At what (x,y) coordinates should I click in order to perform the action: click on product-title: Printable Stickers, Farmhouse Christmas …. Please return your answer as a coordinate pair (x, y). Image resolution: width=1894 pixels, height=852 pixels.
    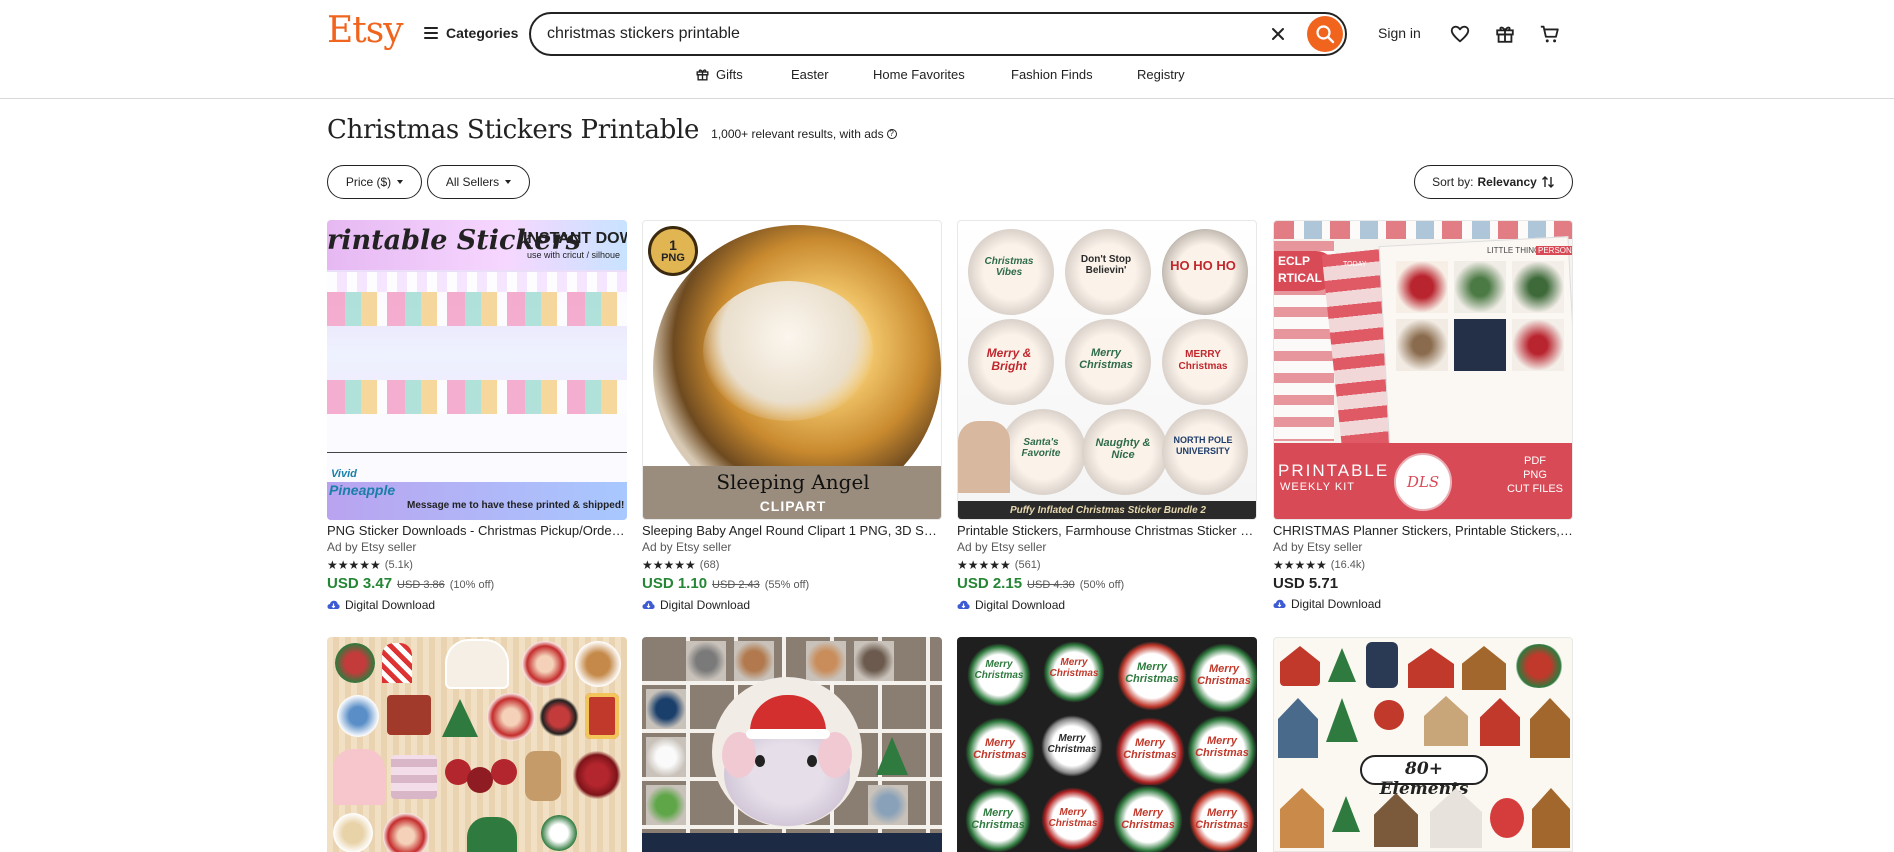
    Looking at the image, I should click on (1107, 530).